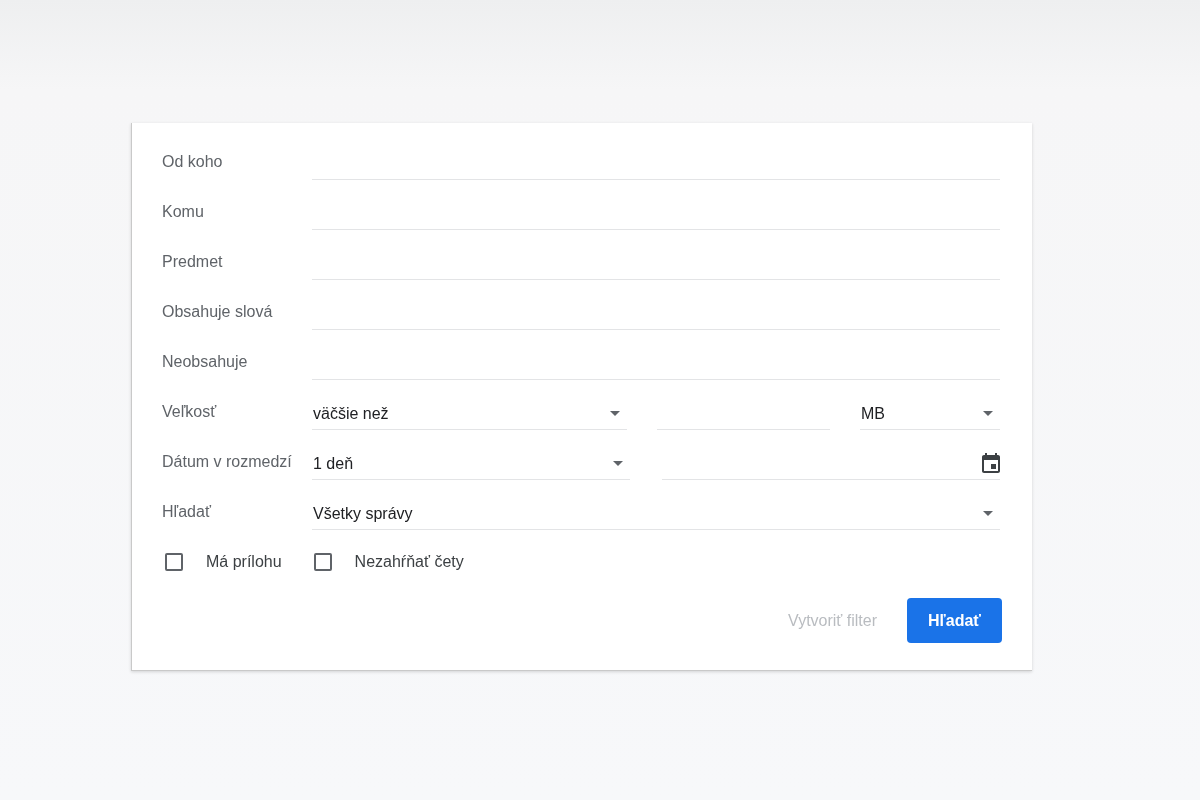 This screenshot has height=800, width=1200. I want to click on dropdown: 1 deň, so click(471, 466).